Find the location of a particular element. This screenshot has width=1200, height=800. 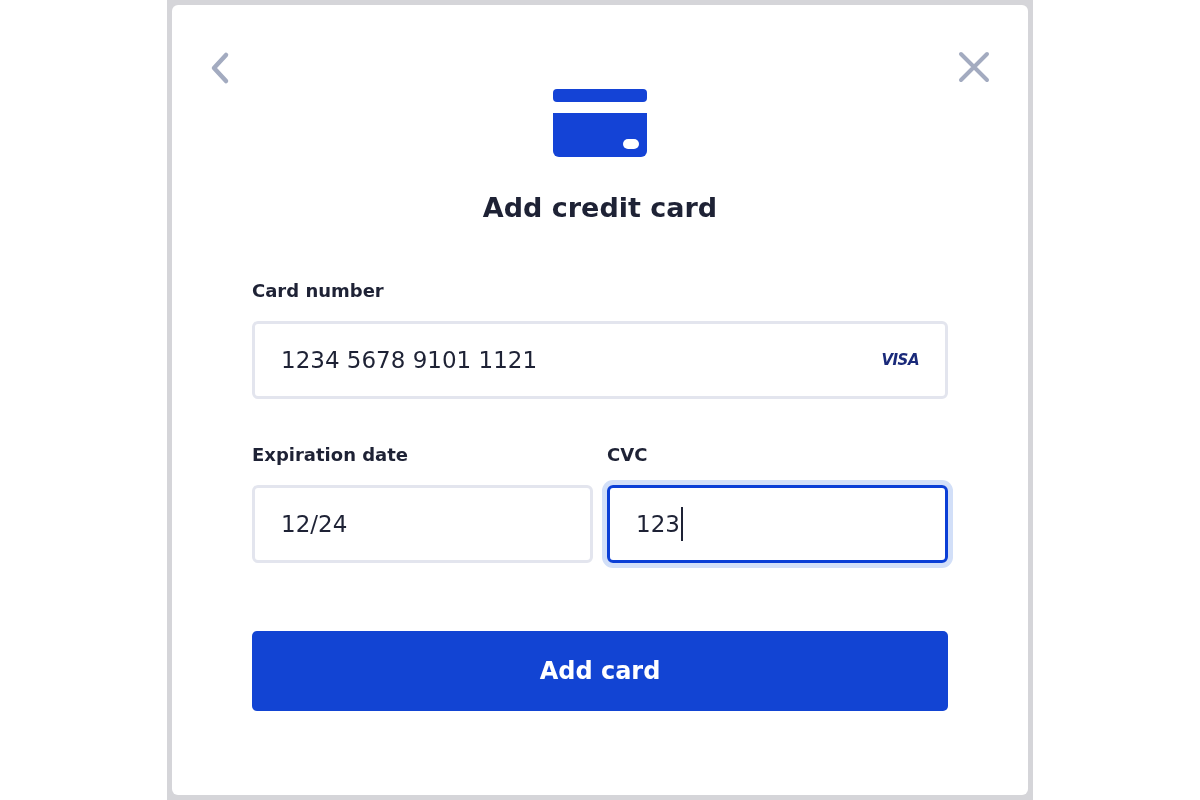

close-button is located at coordinates (974, 67).